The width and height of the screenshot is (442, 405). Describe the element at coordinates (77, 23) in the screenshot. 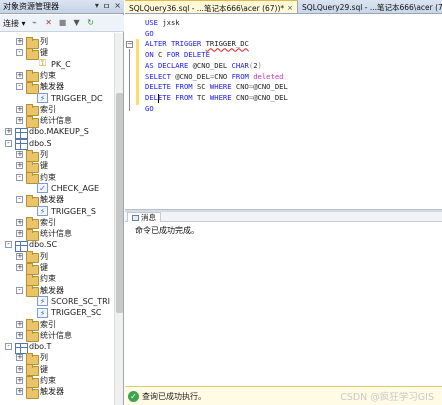

I see `filter-icon: ▼` at that location.